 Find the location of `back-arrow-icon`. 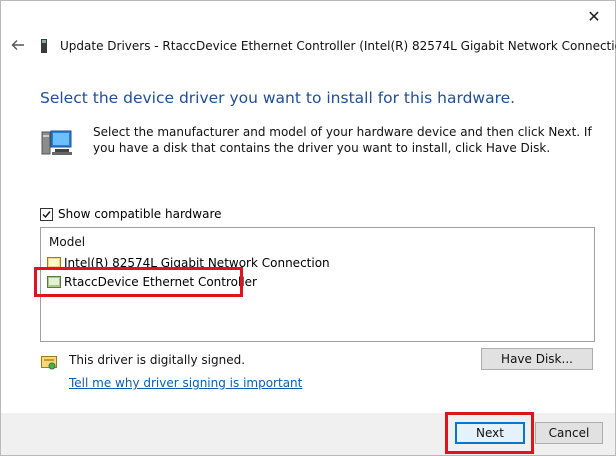

back-arrow-icon is located at coordinates (18, 45).